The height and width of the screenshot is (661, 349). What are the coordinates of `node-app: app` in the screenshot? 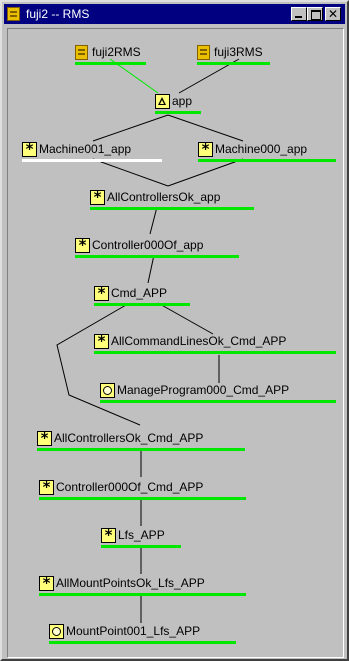 It's located at (178, 104).